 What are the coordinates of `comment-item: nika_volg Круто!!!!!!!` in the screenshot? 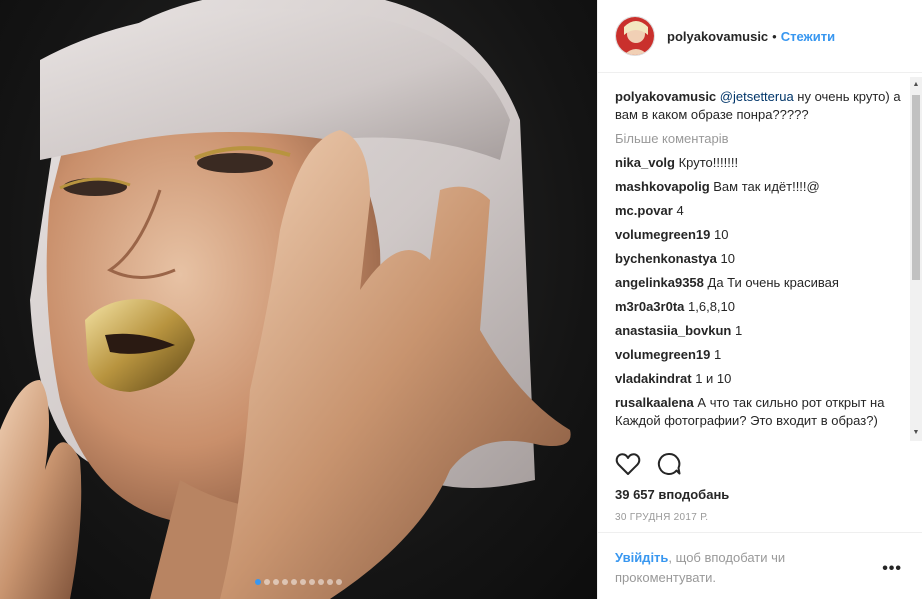 It's located at (760, 163).